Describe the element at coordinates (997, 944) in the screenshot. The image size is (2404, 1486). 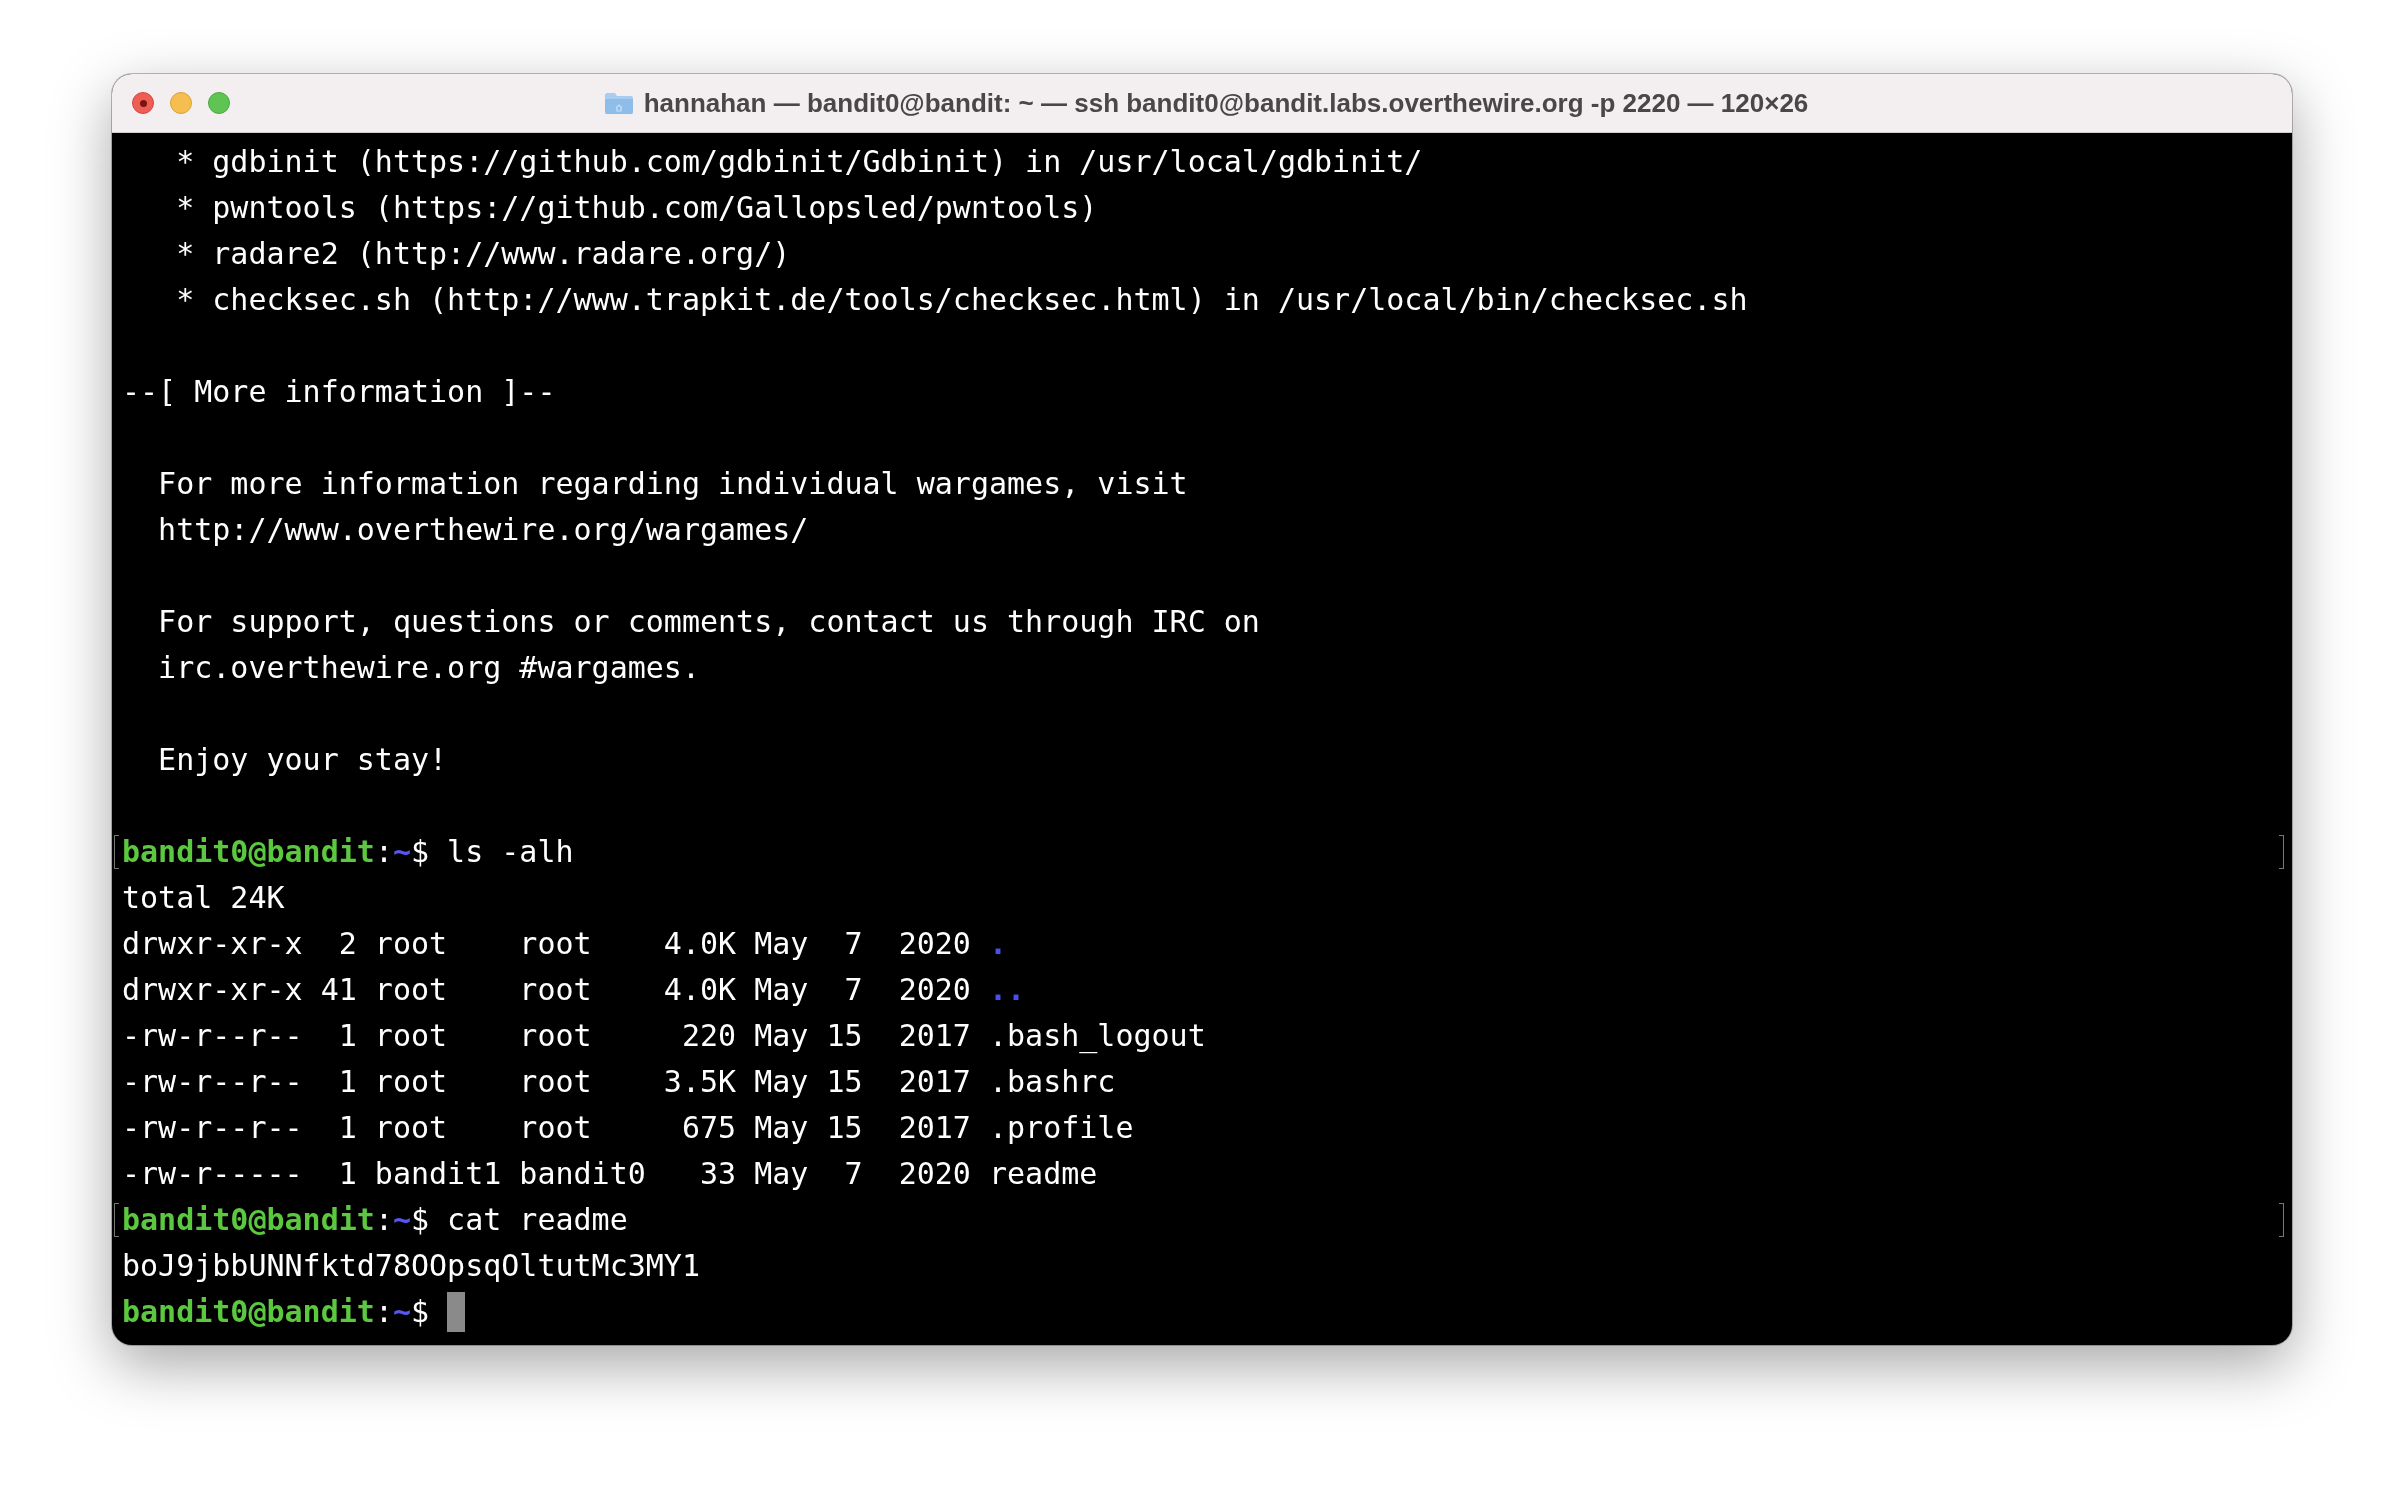
I see `file-name: .` at that location.